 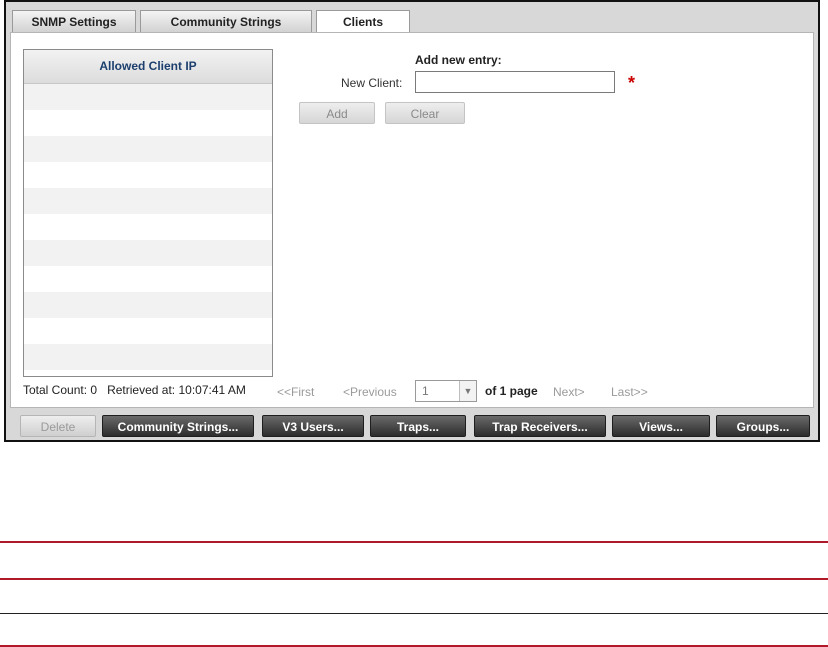 I want to click on clear-button: Clear, so click(x=425, y=113).